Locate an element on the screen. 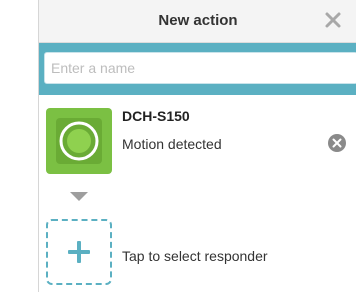 This screenshot has height=292, width=356. header-bar: New action is located at coordinates (197, 21).